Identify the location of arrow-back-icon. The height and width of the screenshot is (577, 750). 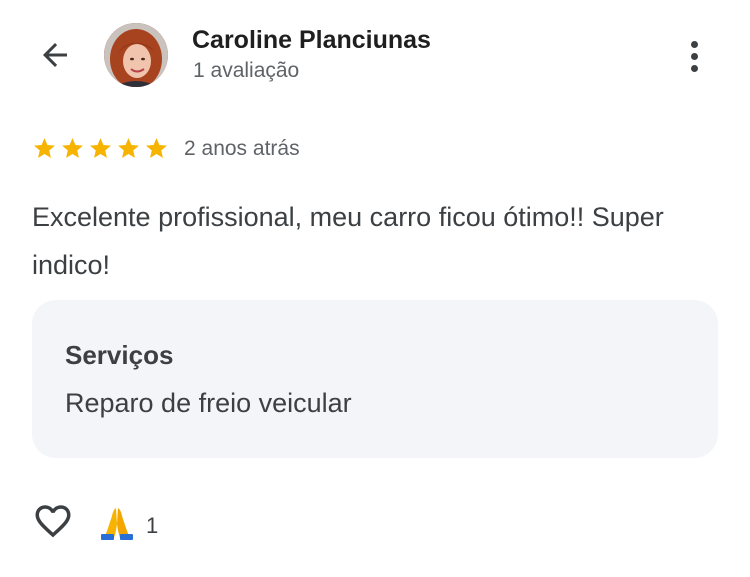
(55, 57).